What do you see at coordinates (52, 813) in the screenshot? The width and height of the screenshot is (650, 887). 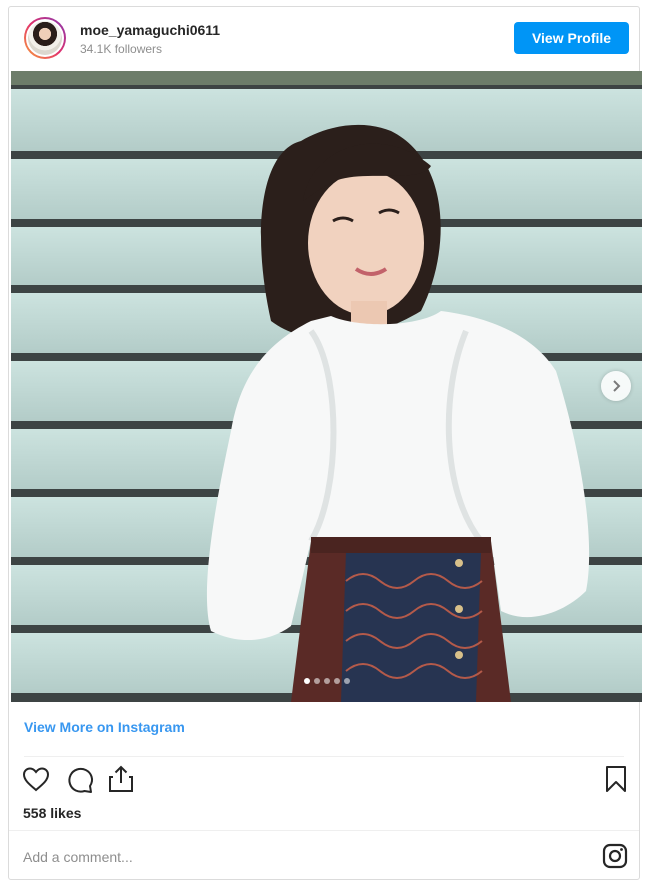 I see `likes-count: 558 likes` at bounding box center [52, 813].